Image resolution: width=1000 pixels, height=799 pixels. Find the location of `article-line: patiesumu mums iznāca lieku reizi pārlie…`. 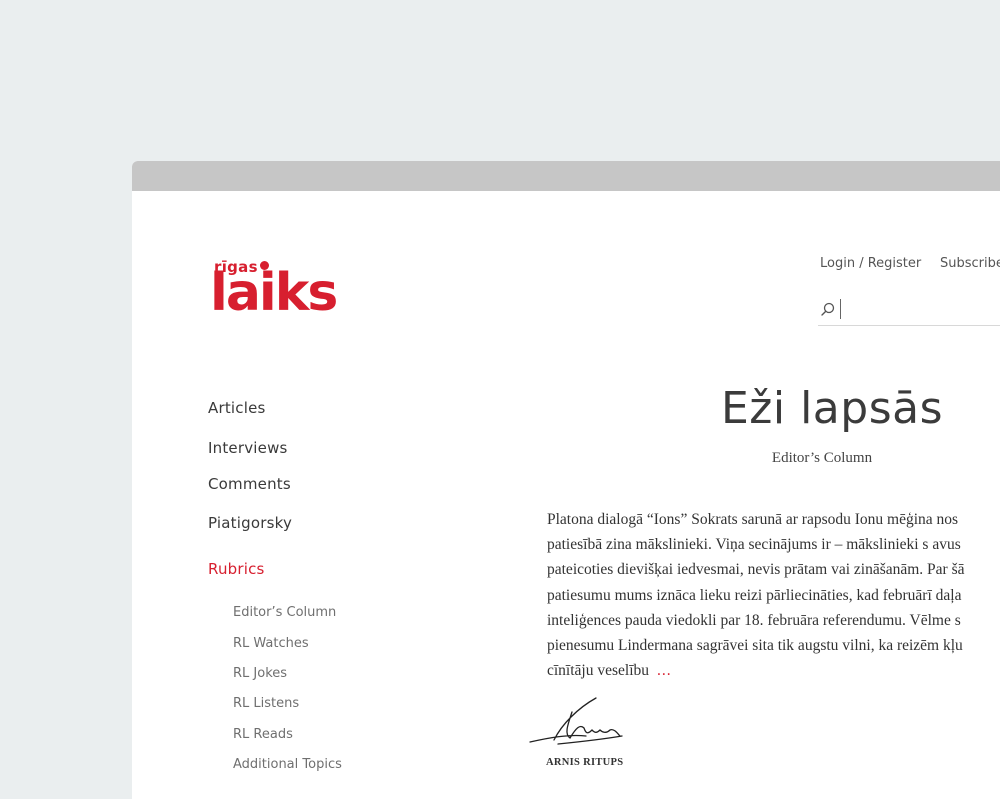

article-line: patiesumu mums iznāca lieku reizi pārlie… is located at coordinates (754, 595).